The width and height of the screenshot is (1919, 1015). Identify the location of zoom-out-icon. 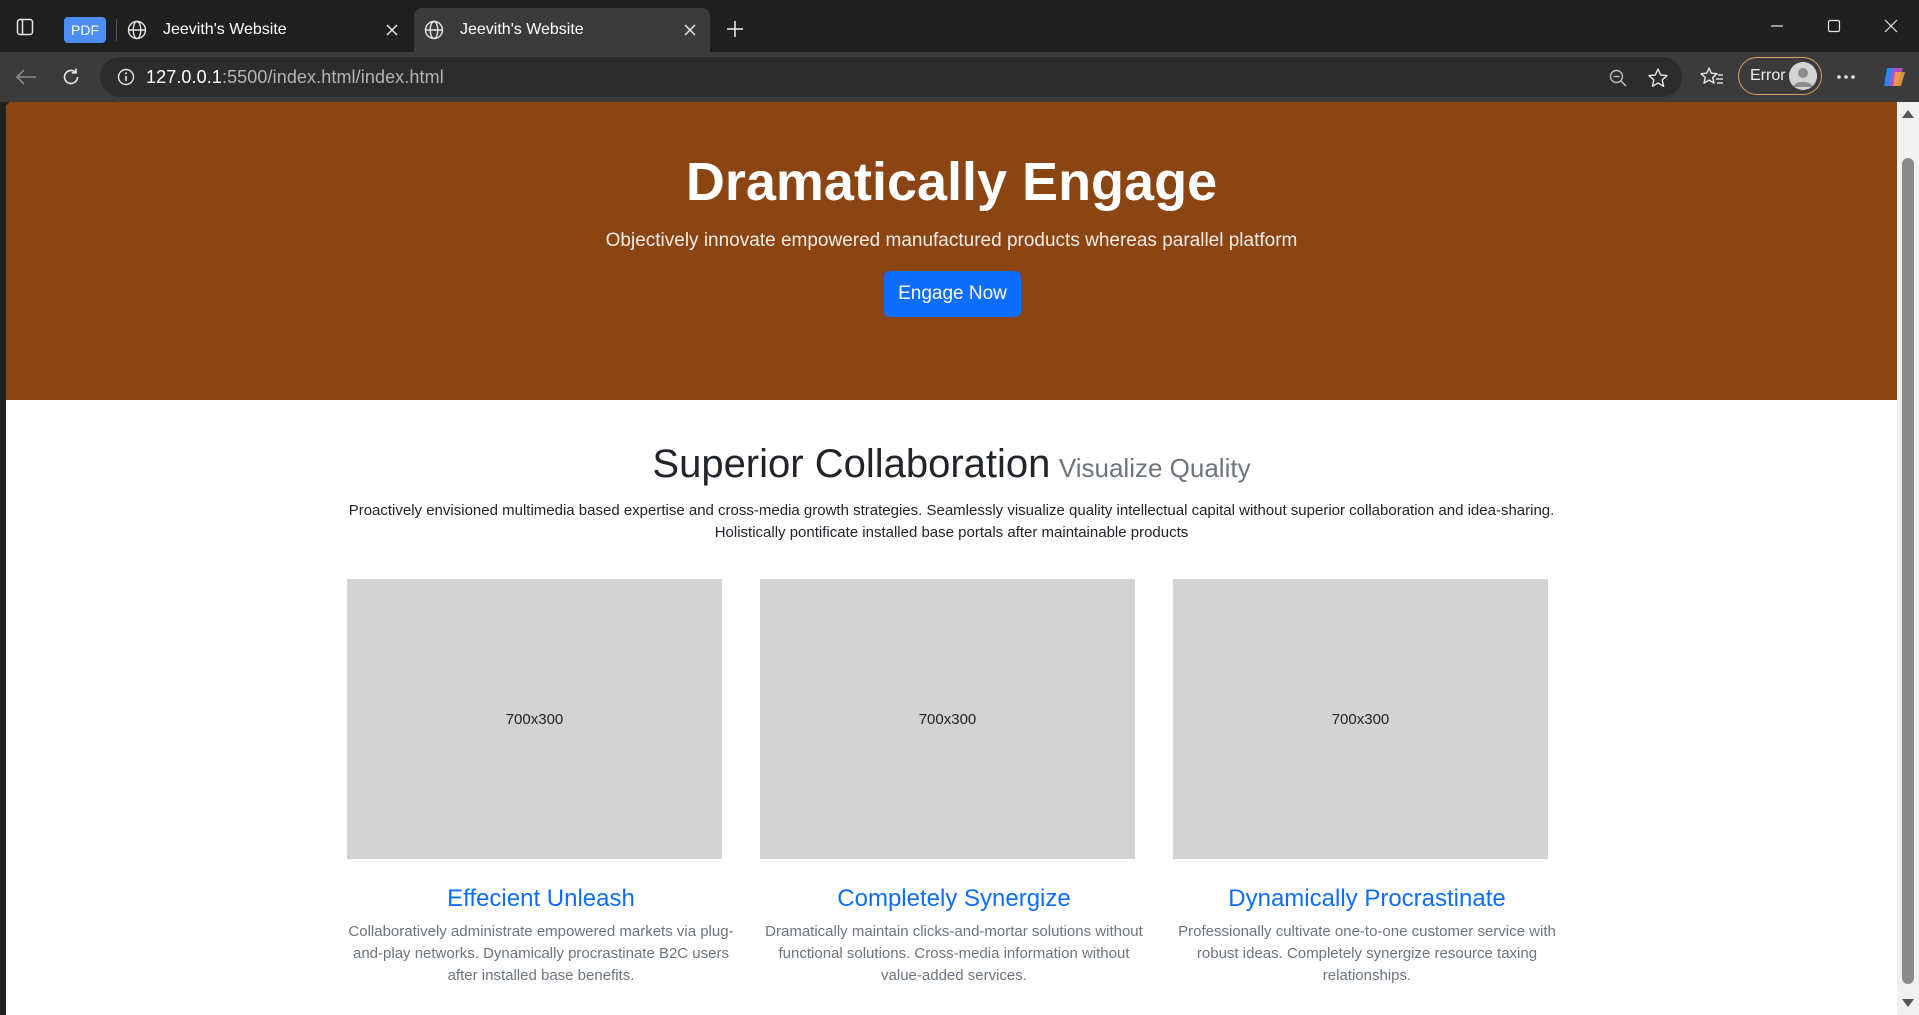
(1618, 78).